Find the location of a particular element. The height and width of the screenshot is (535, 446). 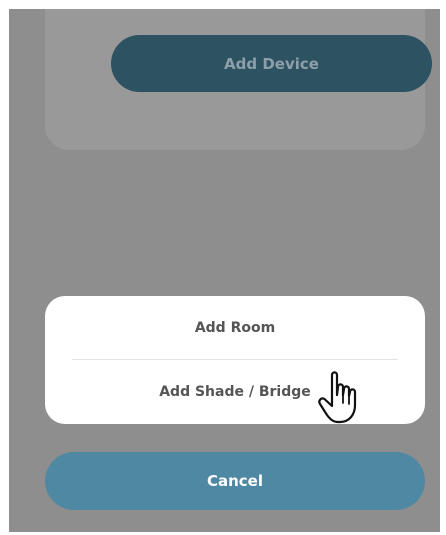

add-shade-bridge-option: Add Shade / Bridge is located at coordinates (235, 391).